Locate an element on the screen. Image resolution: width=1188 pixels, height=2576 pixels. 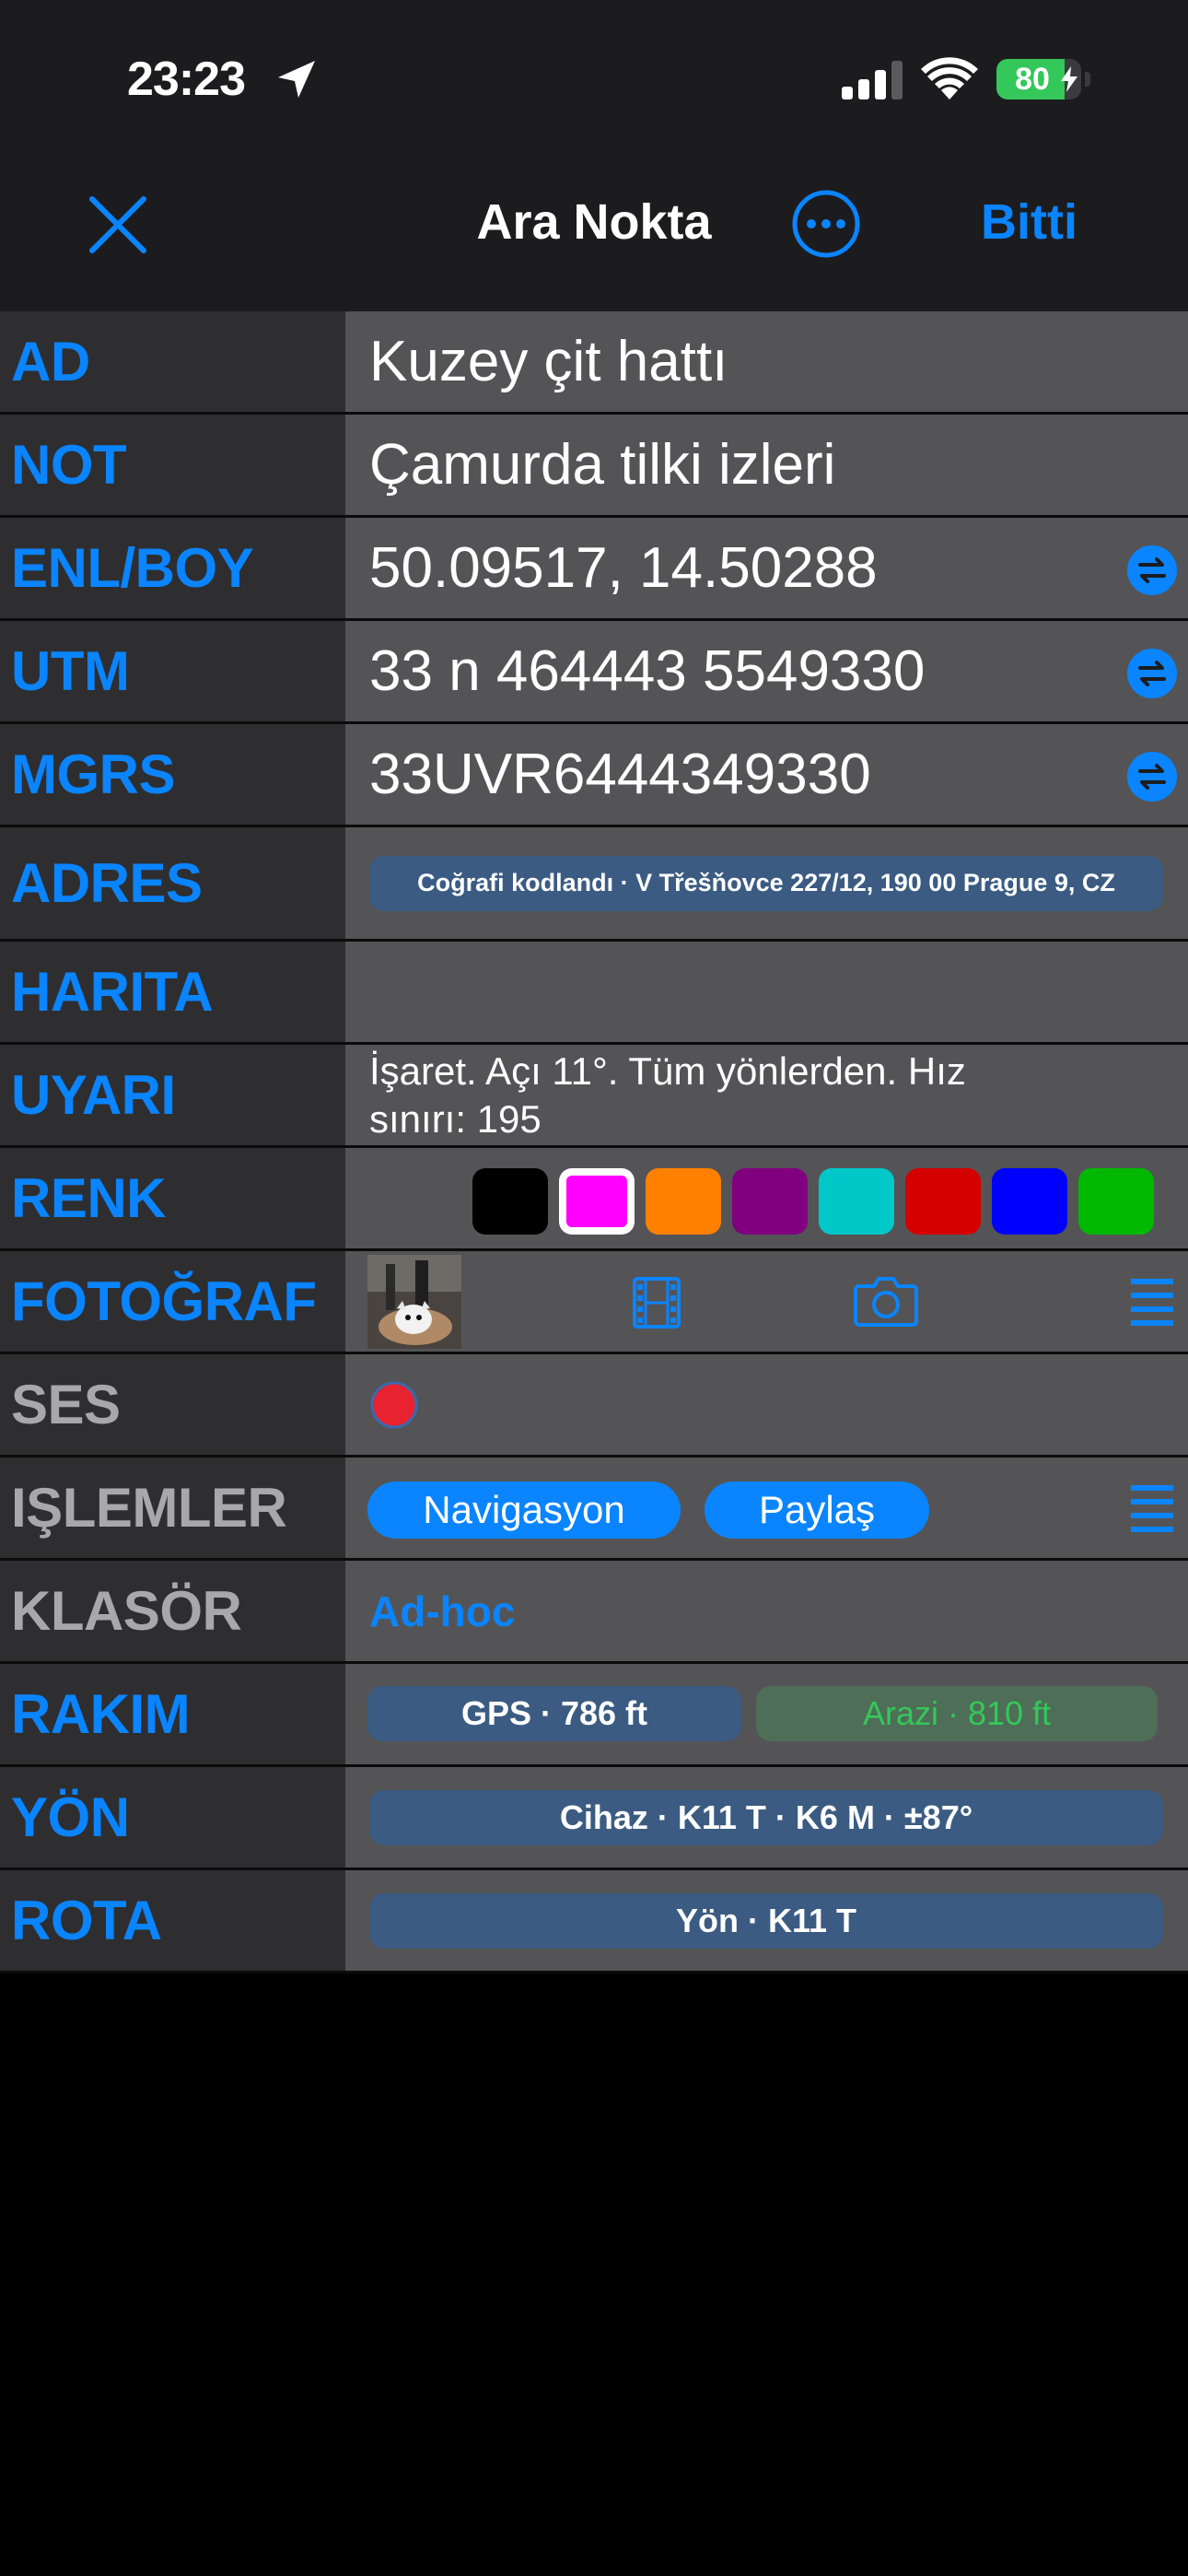
course-pill: Yön · K11 T is located at coordinates (766, 1920).